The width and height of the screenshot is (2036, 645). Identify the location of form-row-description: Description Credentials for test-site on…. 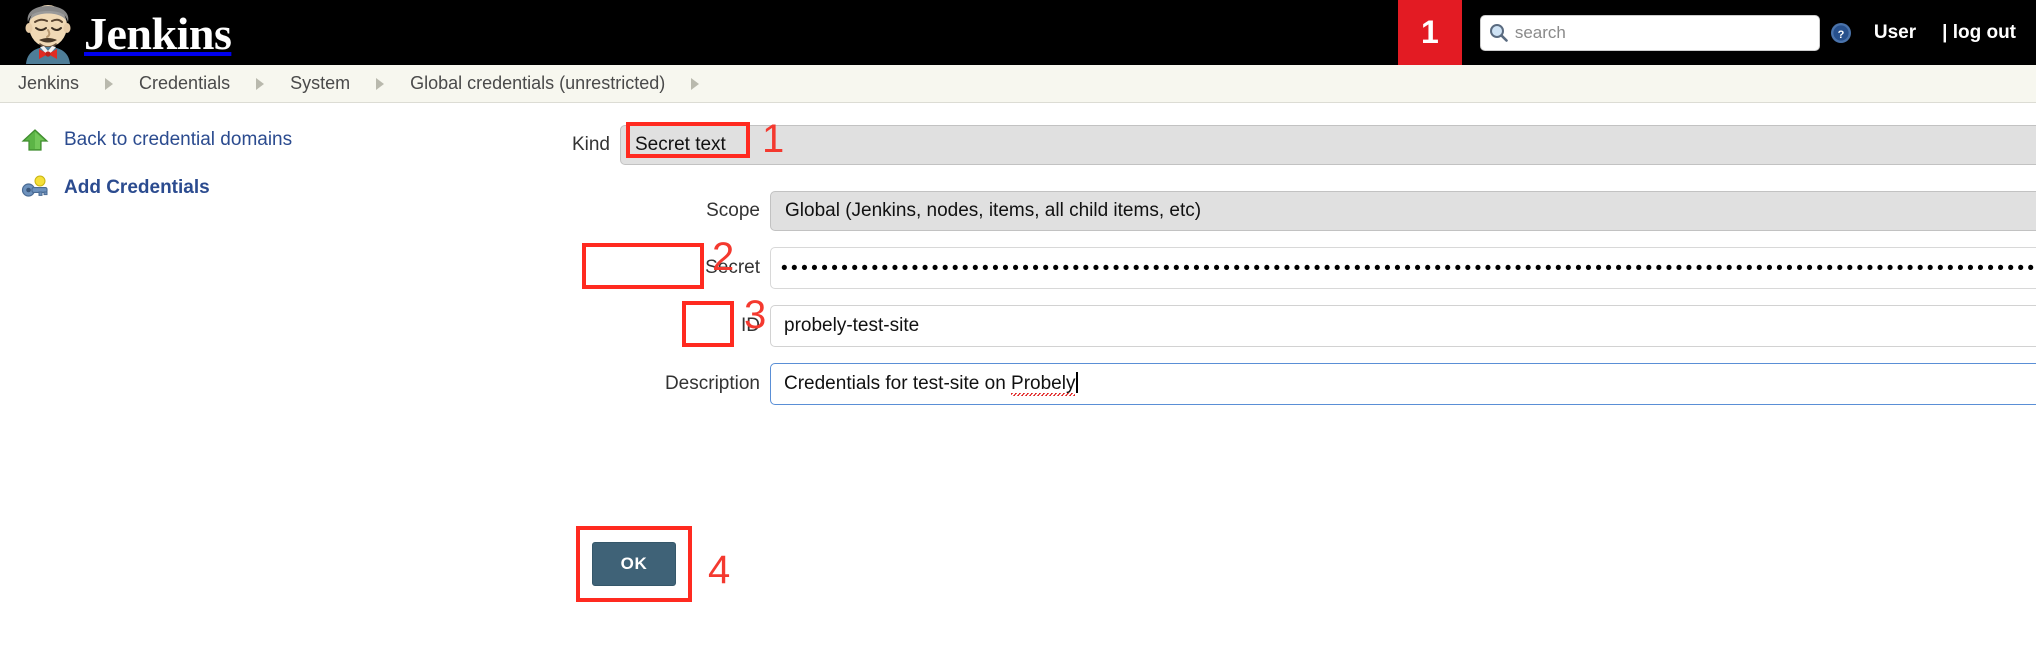
(1298, 384).